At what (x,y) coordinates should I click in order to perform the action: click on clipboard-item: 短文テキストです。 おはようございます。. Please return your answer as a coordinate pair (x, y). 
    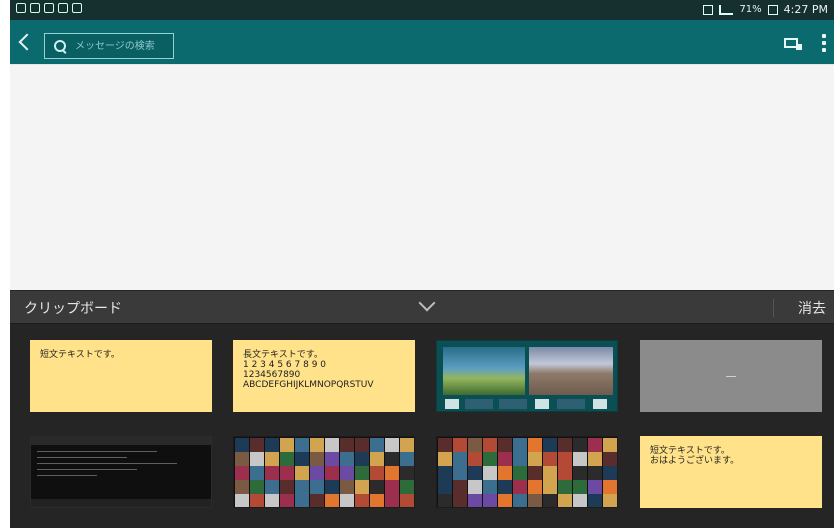
    Looking at the image, I should click on (731, 472).